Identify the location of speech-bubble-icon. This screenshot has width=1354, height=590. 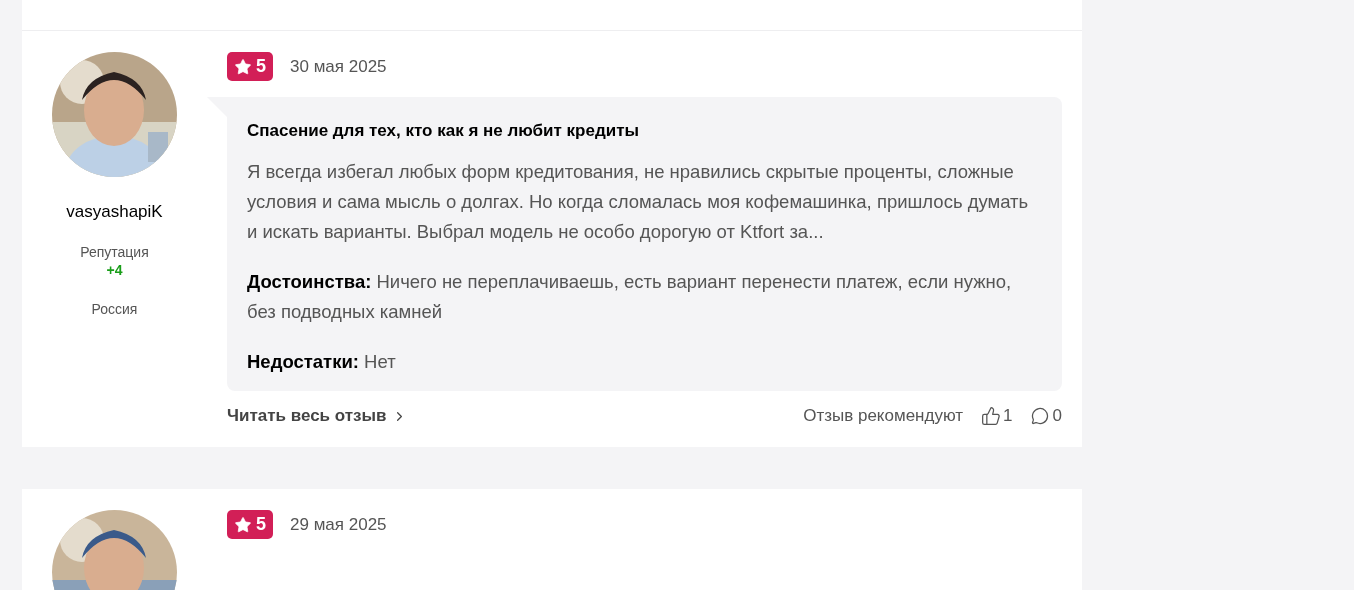
(1039, 416).